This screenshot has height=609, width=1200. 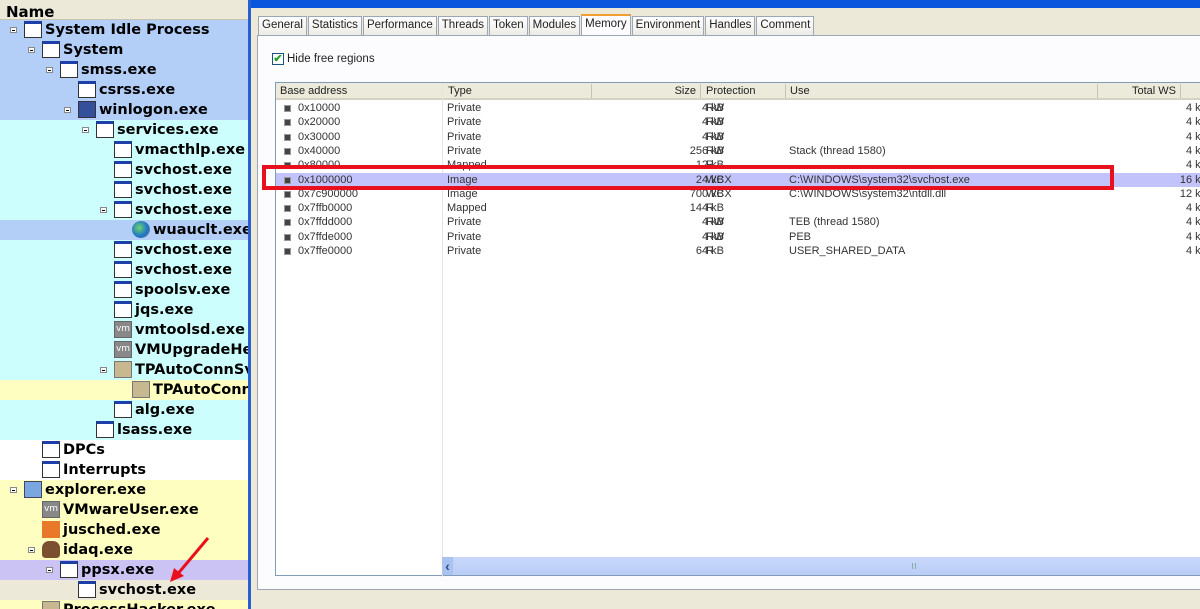 What do you see at coordinates (124, 510) in the screenshot?
I see `tree-row: vm VMwareUser.exe` at bounding box center [124, 510].